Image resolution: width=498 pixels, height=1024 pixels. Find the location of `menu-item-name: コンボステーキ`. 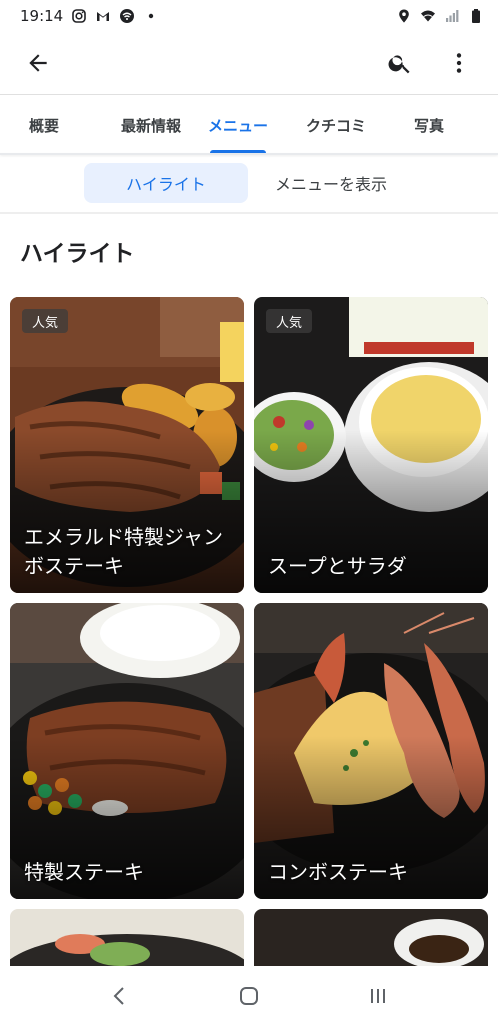

menu-item-name: コンボステーキ is located at coordinates (338, 872).